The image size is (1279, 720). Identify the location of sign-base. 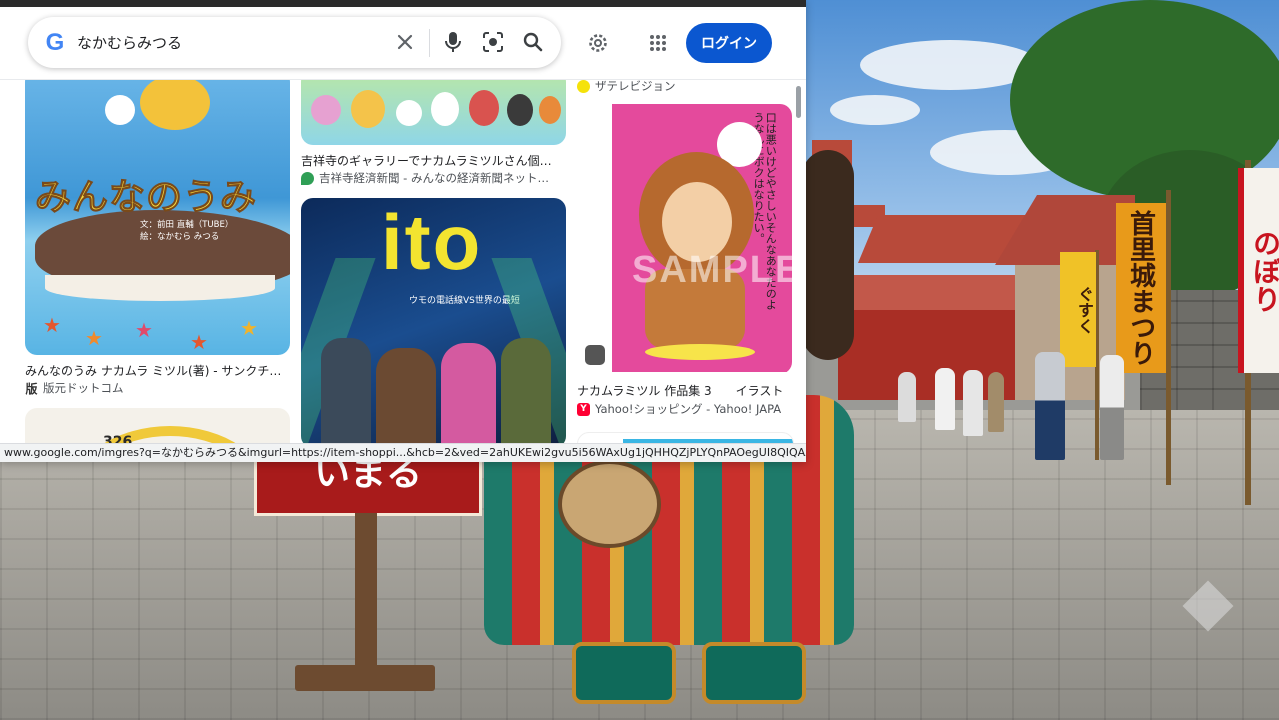
(365, 678).